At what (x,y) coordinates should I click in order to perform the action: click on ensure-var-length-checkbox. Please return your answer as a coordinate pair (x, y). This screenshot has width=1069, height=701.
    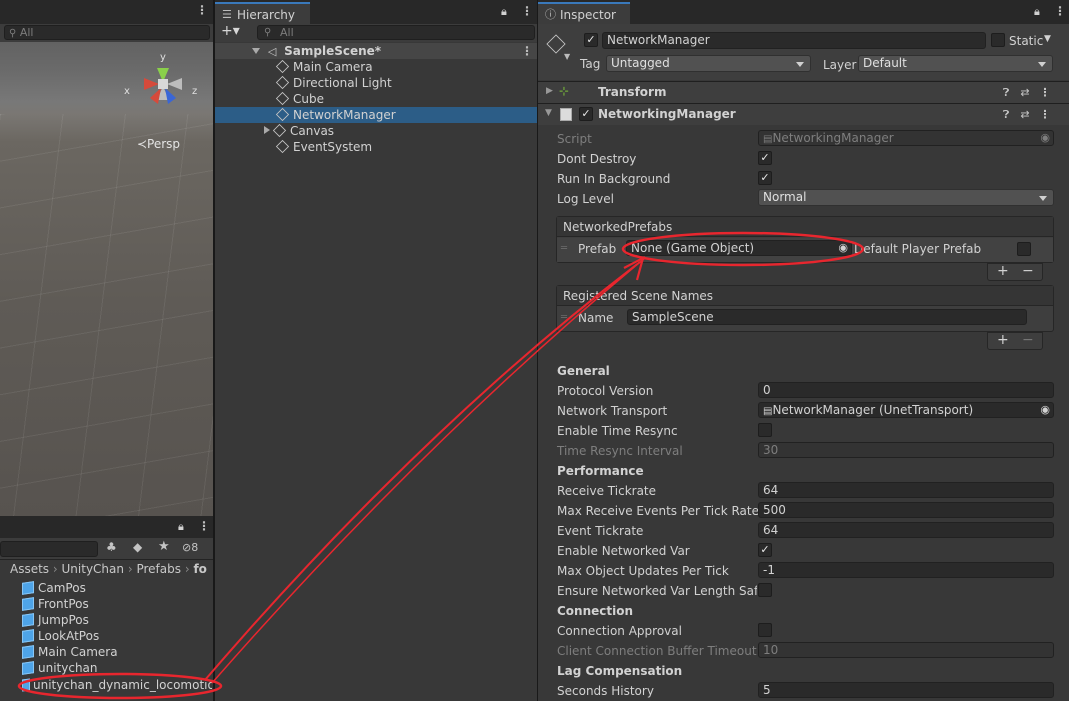
    Looking at the image, I should click on (765, 590).